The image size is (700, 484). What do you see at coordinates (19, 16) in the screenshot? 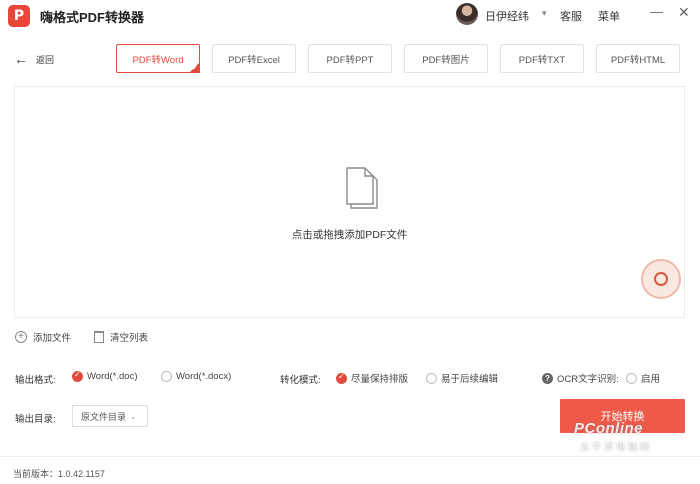
I see `app-logo: P` at bounding box center [19, 16].